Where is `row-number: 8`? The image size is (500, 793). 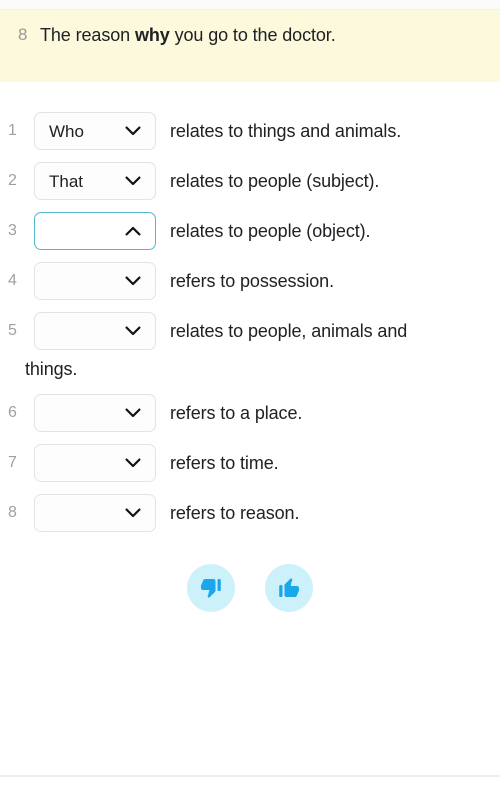
row-number: 8 is located at coordinates (12, 512).